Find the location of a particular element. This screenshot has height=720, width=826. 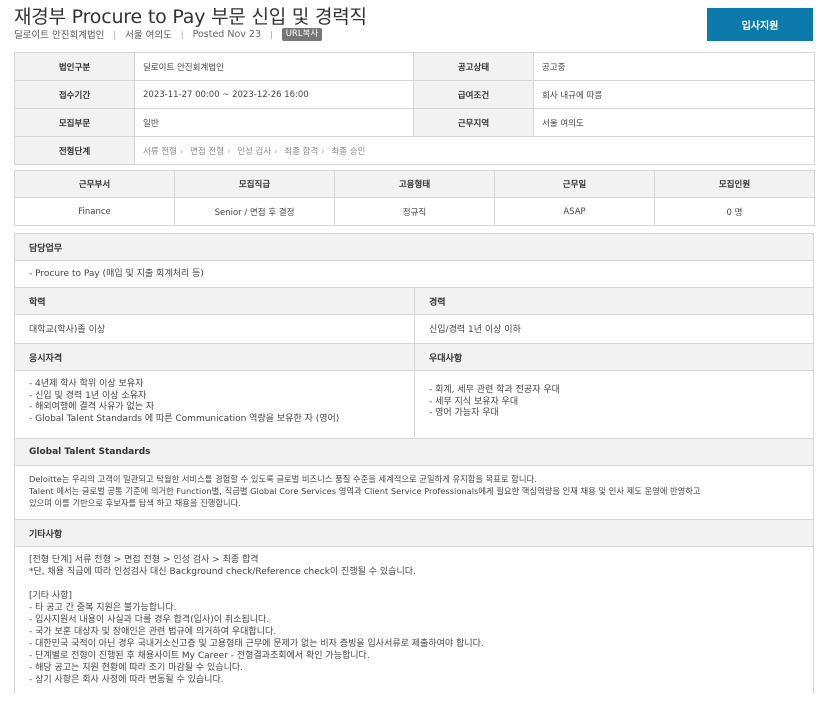

etc-line is located at coordinates (414, 584).